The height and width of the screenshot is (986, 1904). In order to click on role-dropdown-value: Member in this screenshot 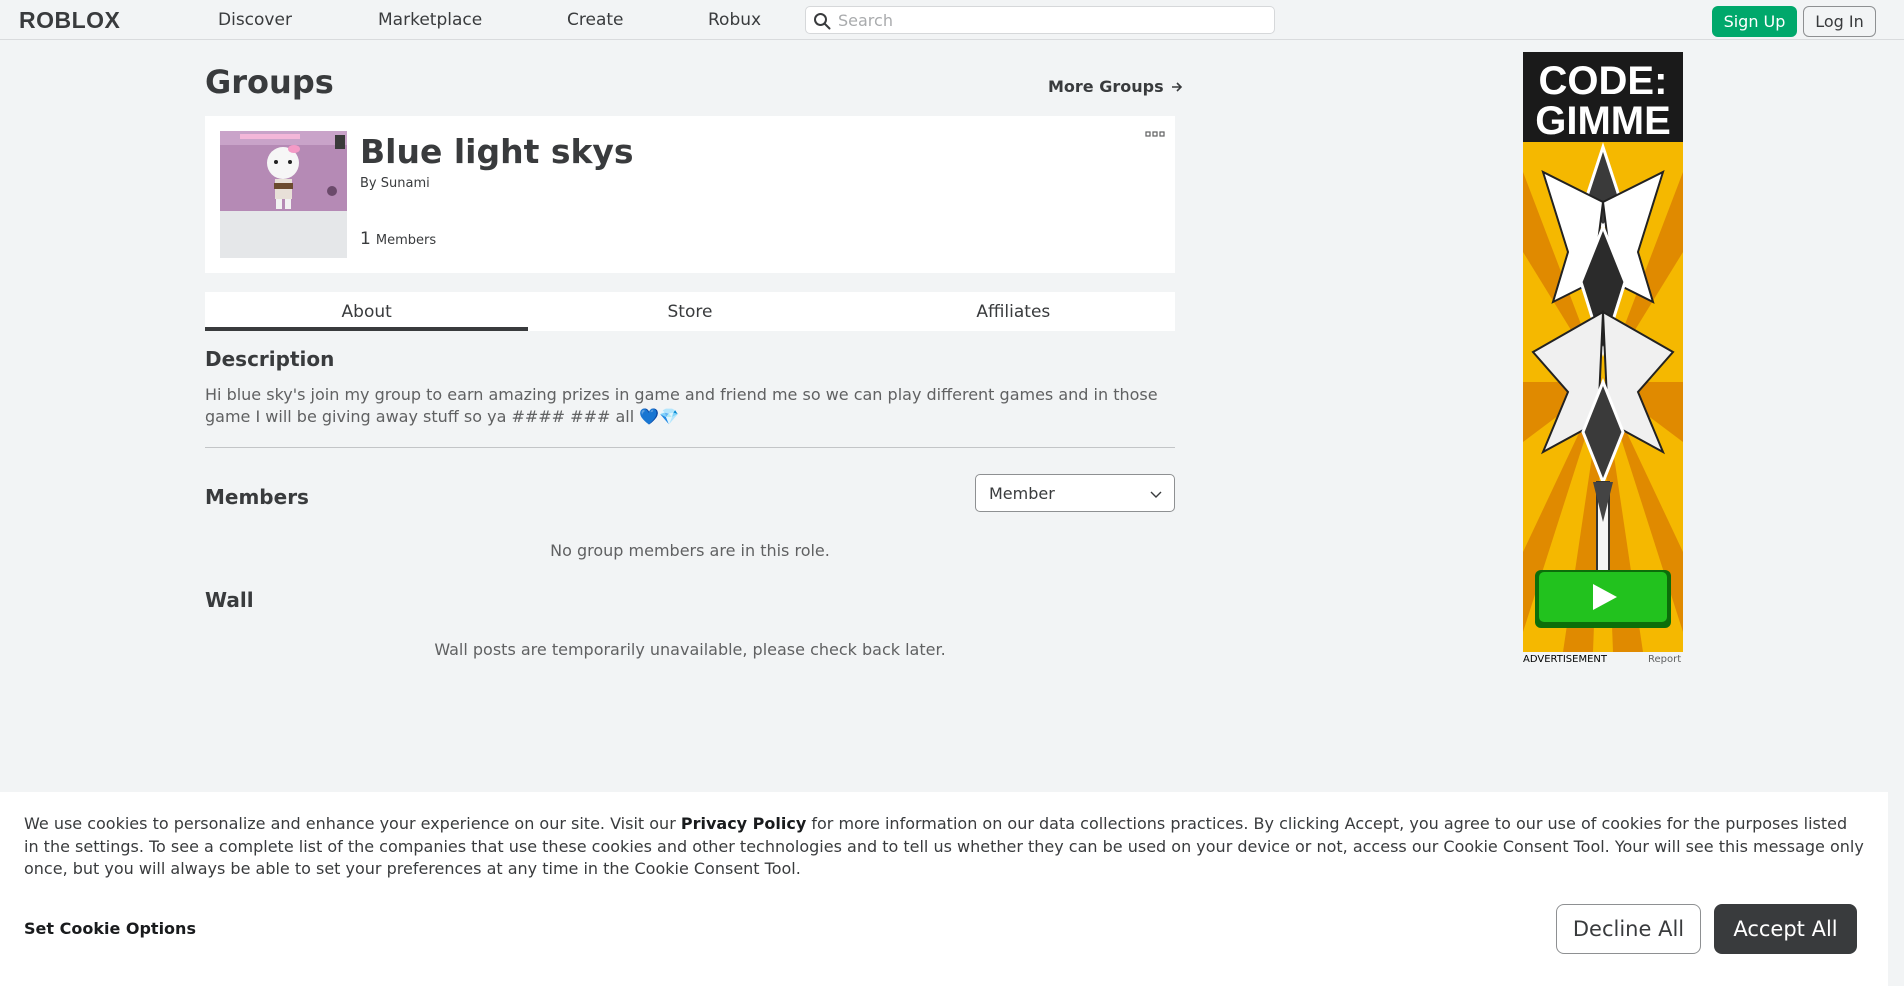, I will do `click(1022, 493)`.